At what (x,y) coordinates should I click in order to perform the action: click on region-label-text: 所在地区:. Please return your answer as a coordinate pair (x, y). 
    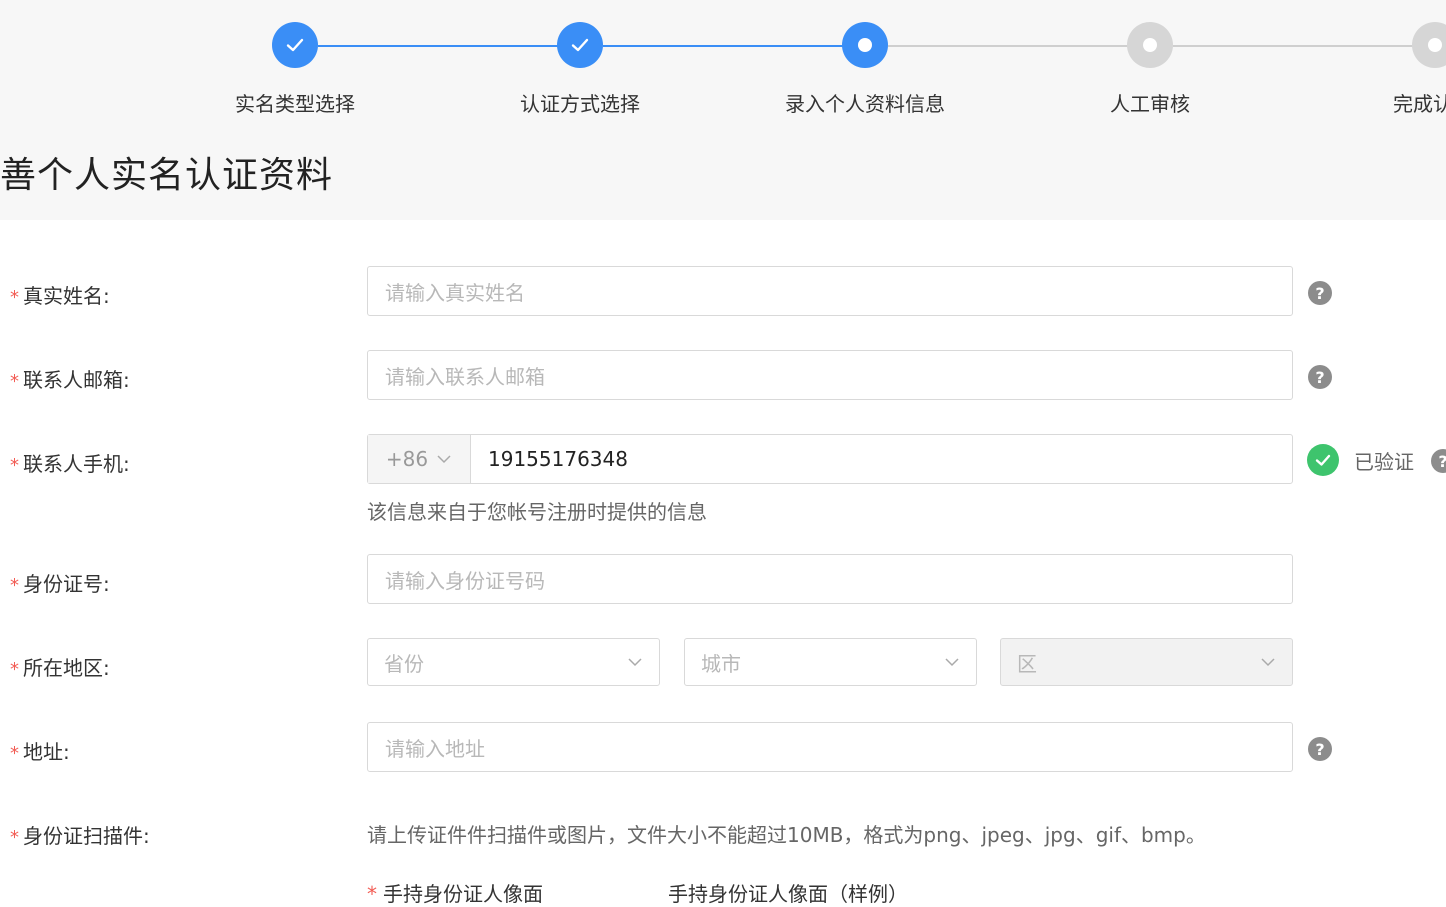
    Looking at the image, I should click on (66, 668).